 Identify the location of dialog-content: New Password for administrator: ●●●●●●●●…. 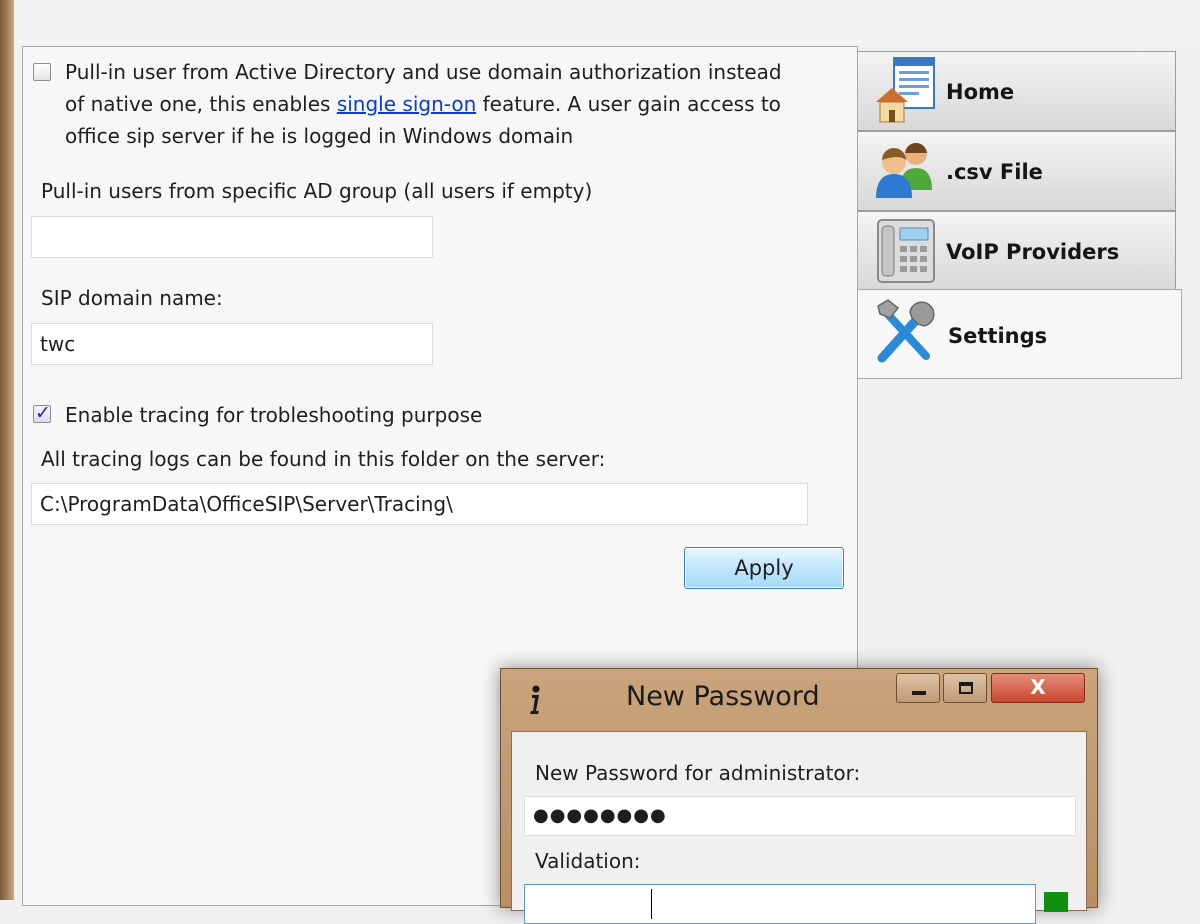
(799, 827).